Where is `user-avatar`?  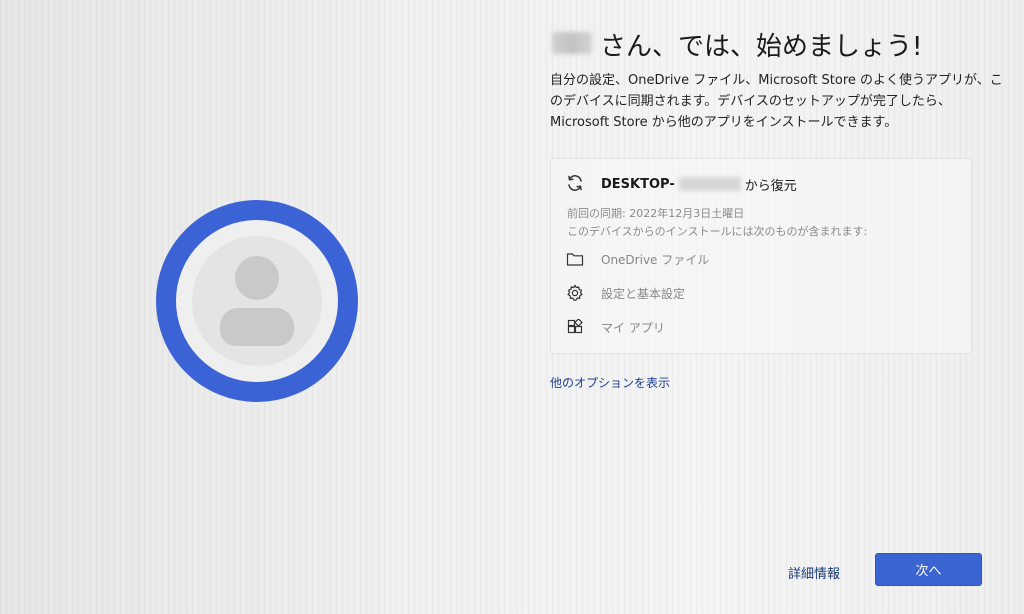 user-avatar is located at coordinates (257, 301).